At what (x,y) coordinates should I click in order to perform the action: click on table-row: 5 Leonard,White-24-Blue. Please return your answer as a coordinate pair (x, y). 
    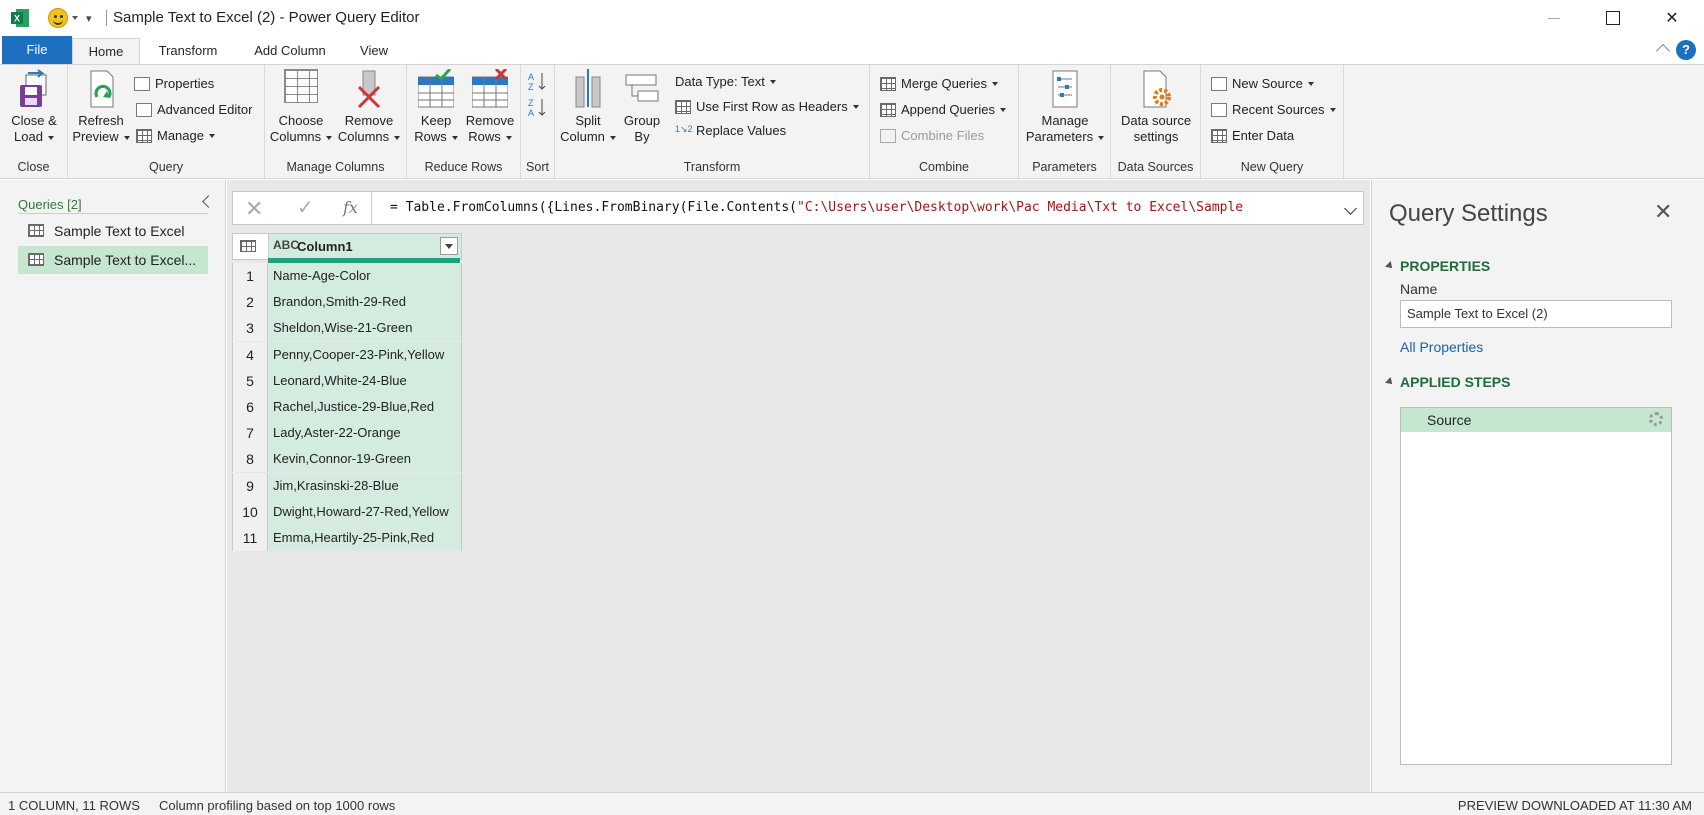
    Looking at the image, I should click on (347, 380).